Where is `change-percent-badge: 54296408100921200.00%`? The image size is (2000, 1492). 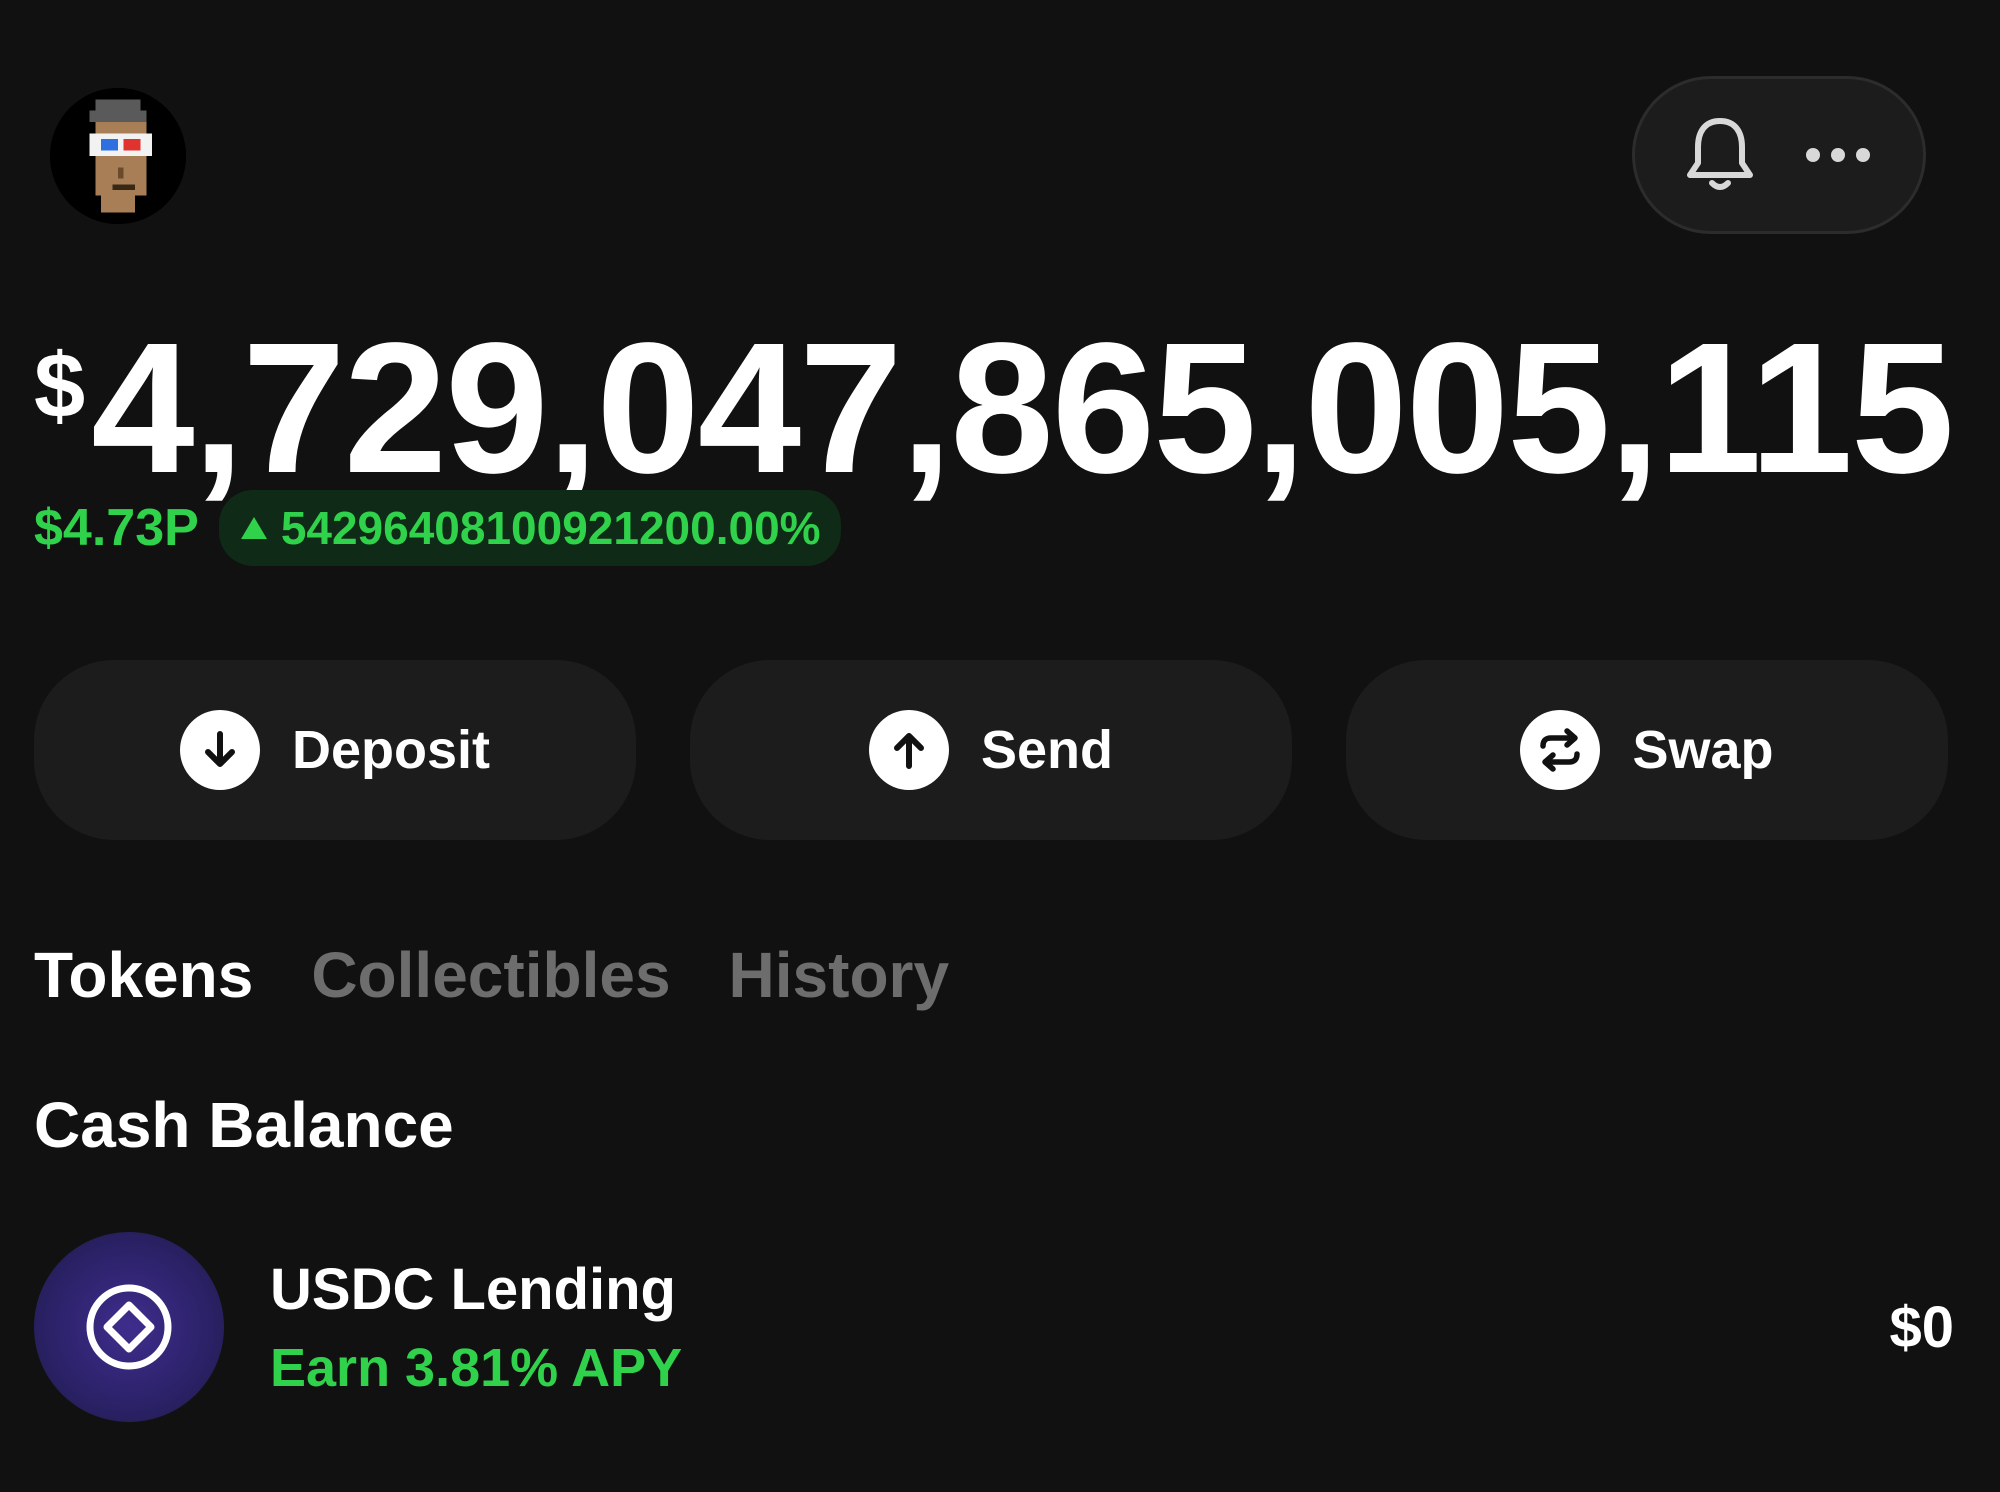
change-percent-badge: 54296408100921200.00% is located at coordinates (529, 528).